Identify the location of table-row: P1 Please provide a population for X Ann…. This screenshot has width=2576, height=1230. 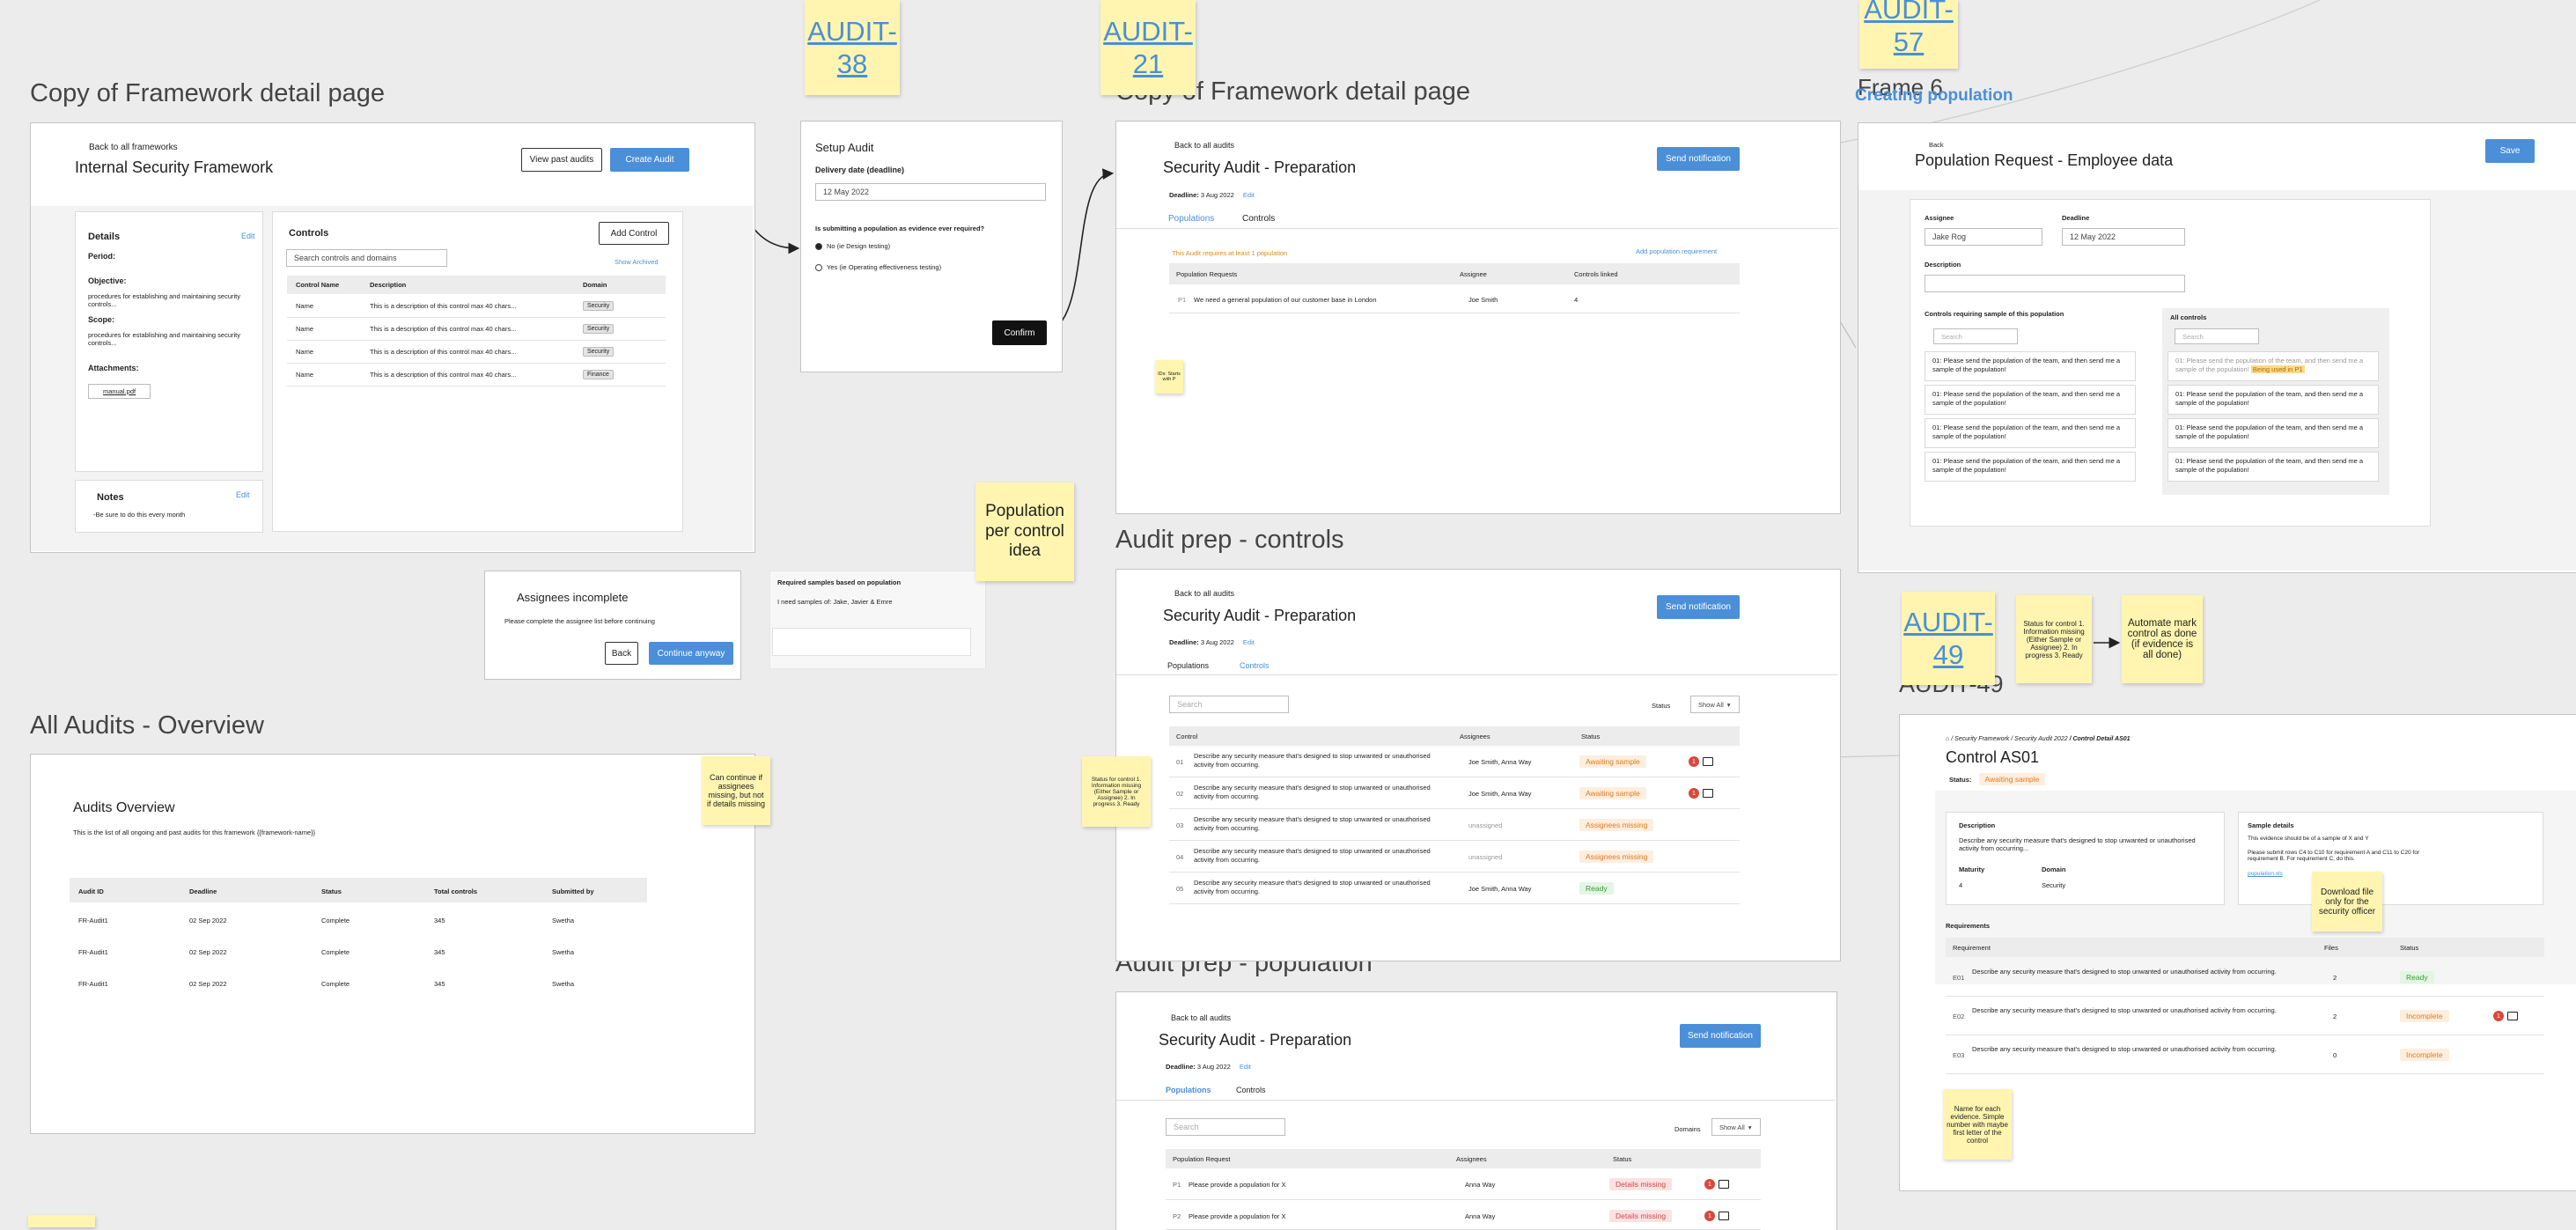
(1464, 1184).